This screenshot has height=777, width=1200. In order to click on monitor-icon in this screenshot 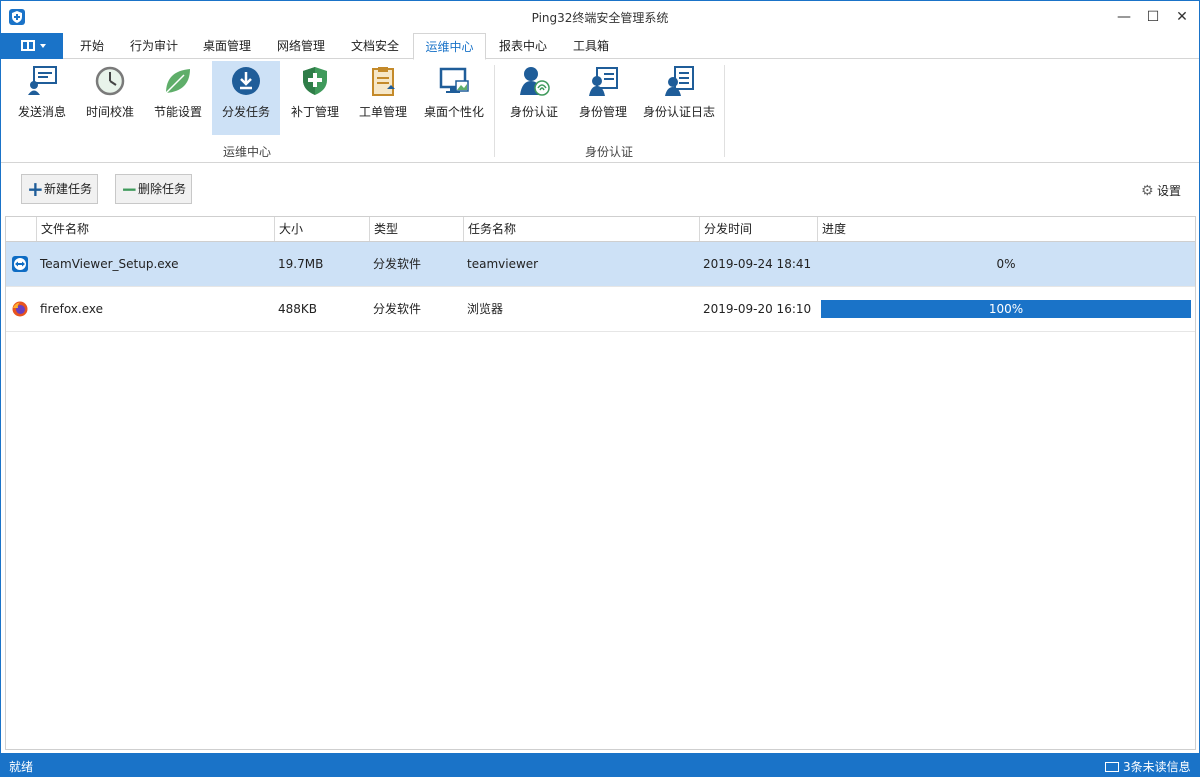, I will do `click(454, 80)`.